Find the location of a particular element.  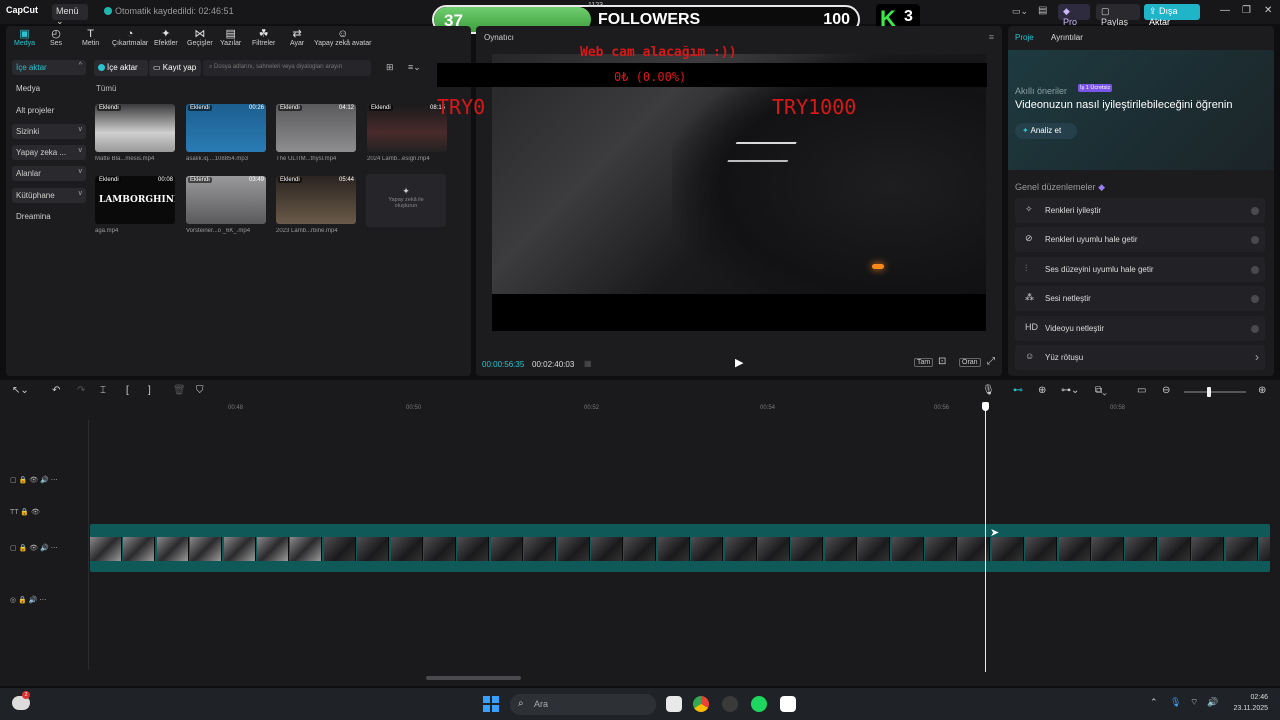

layout-icon: ▭⌄ is located at coordinates (1020, 11).